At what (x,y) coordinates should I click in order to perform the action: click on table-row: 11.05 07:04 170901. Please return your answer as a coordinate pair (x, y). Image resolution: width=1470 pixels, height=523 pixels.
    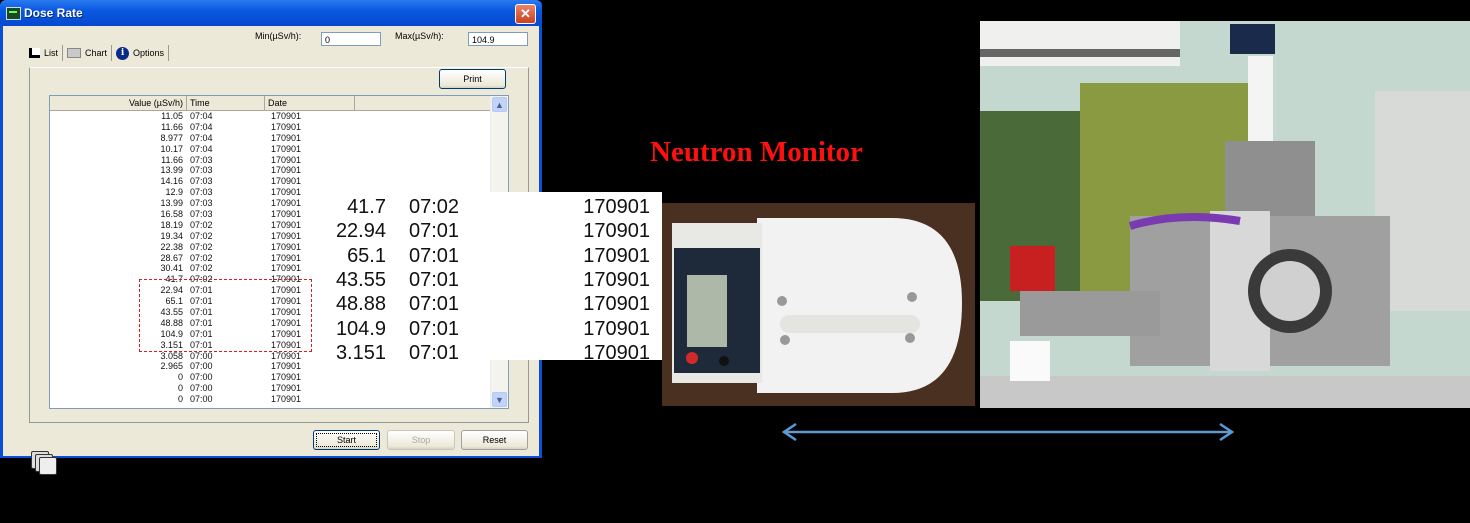
    Looking at the image, I should click on (270, 116).